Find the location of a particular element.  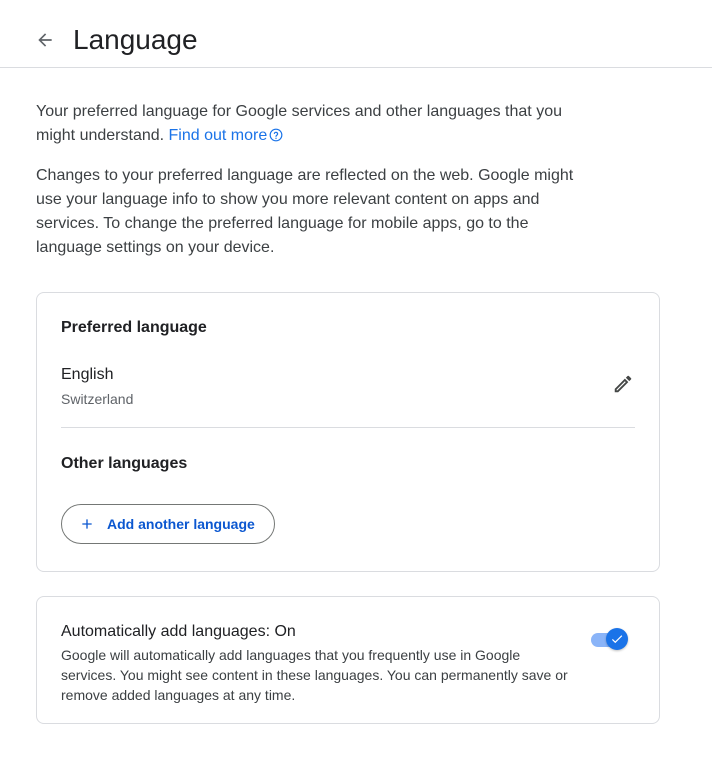

arrow-back-icon is located at coordinates (45, 40).